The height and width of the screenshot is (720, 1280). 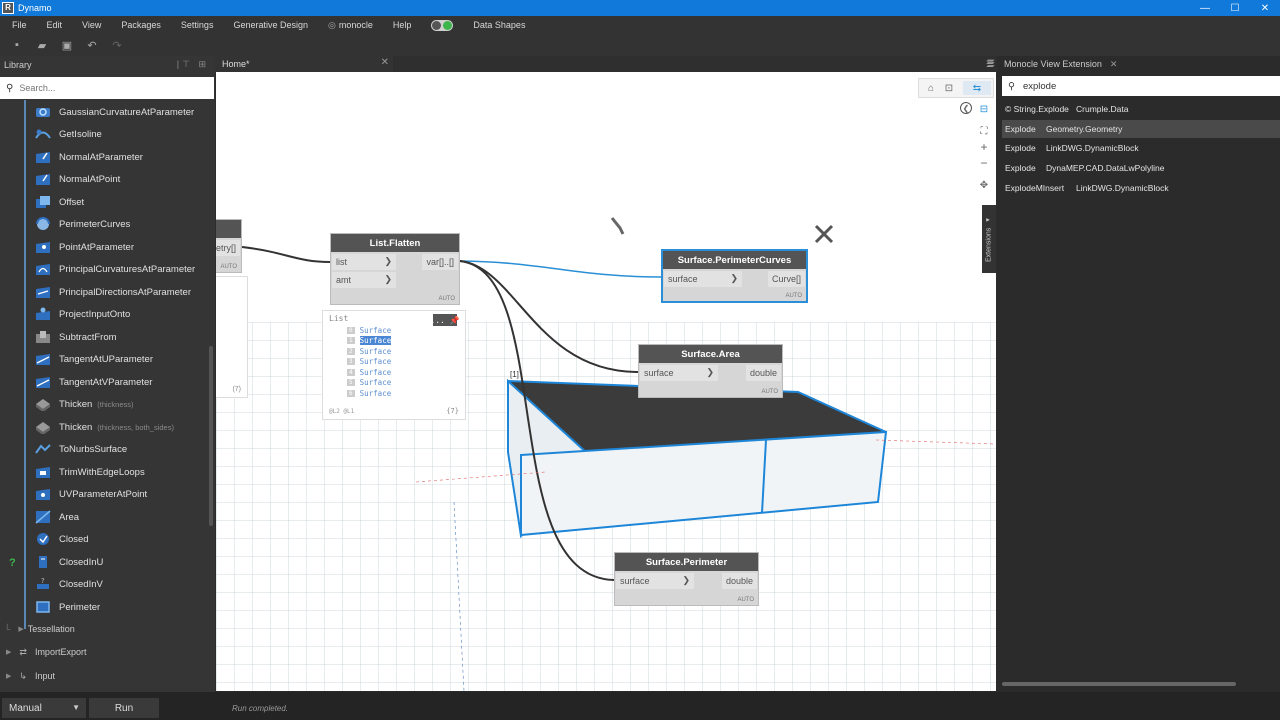 What do you see at coordinates (39, 629) in the screenshot?
I see `library-category: └ ▶ Tessellation` at bounding box center [39, 629].